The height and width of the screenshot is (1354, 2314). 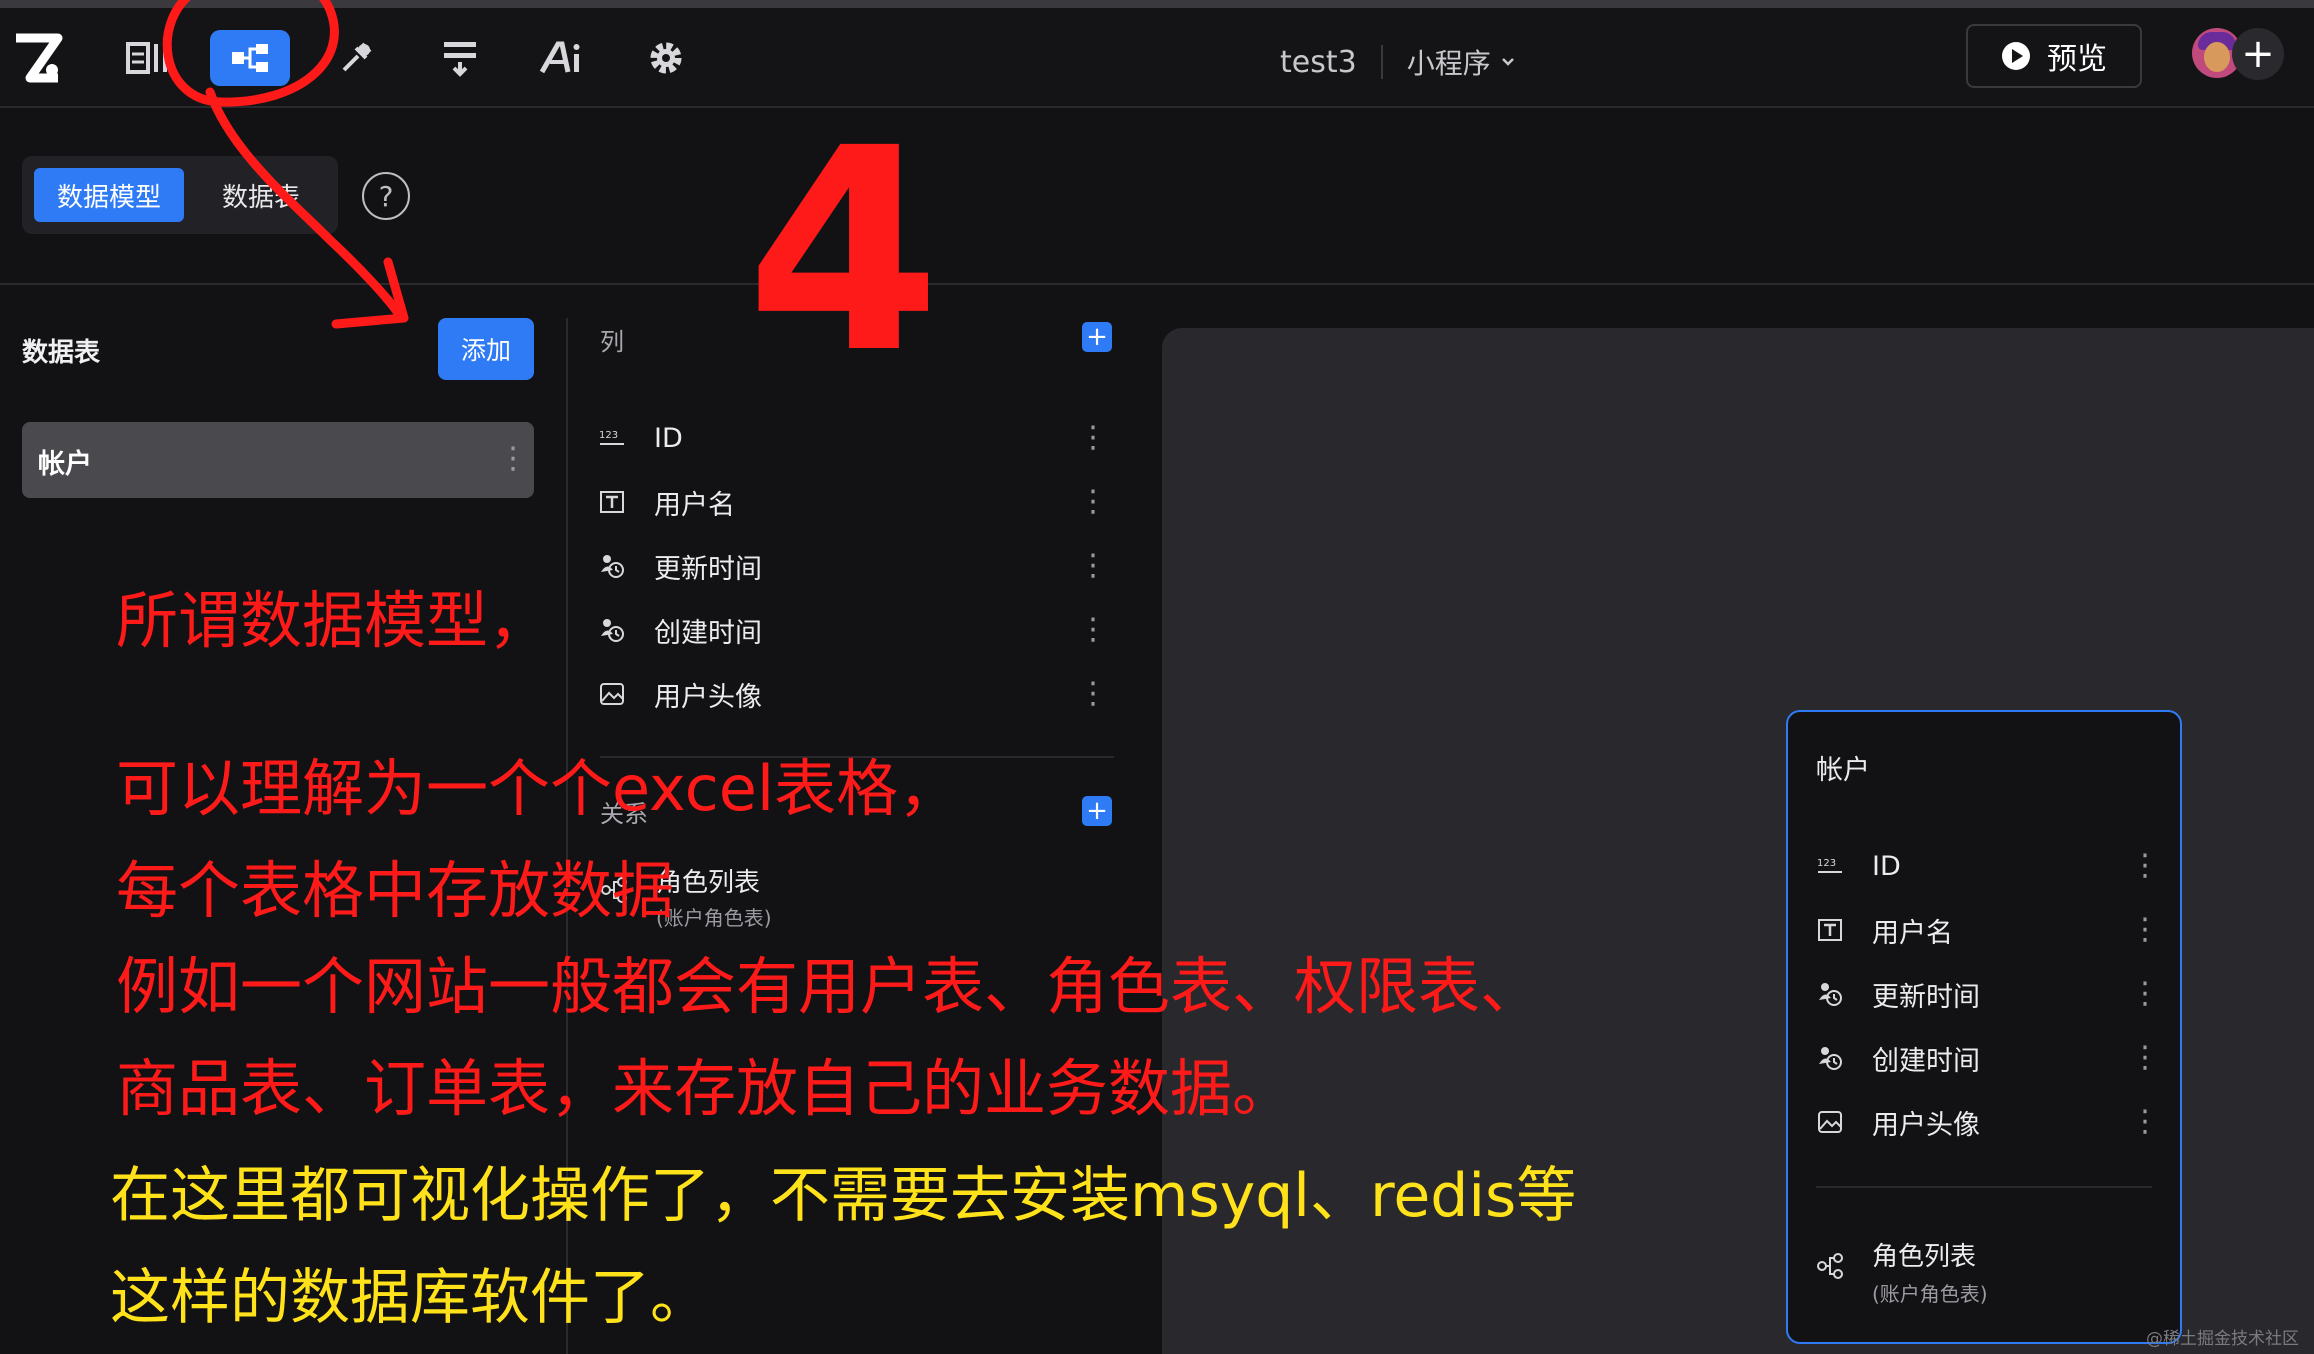 What do you see at coordinates (843, 1196) in the screenshot?
I see `annotation-yellow-line: 在这里都可视化操作了，不需要去安装msyql、redis等` at bounding box center [843, 1196].